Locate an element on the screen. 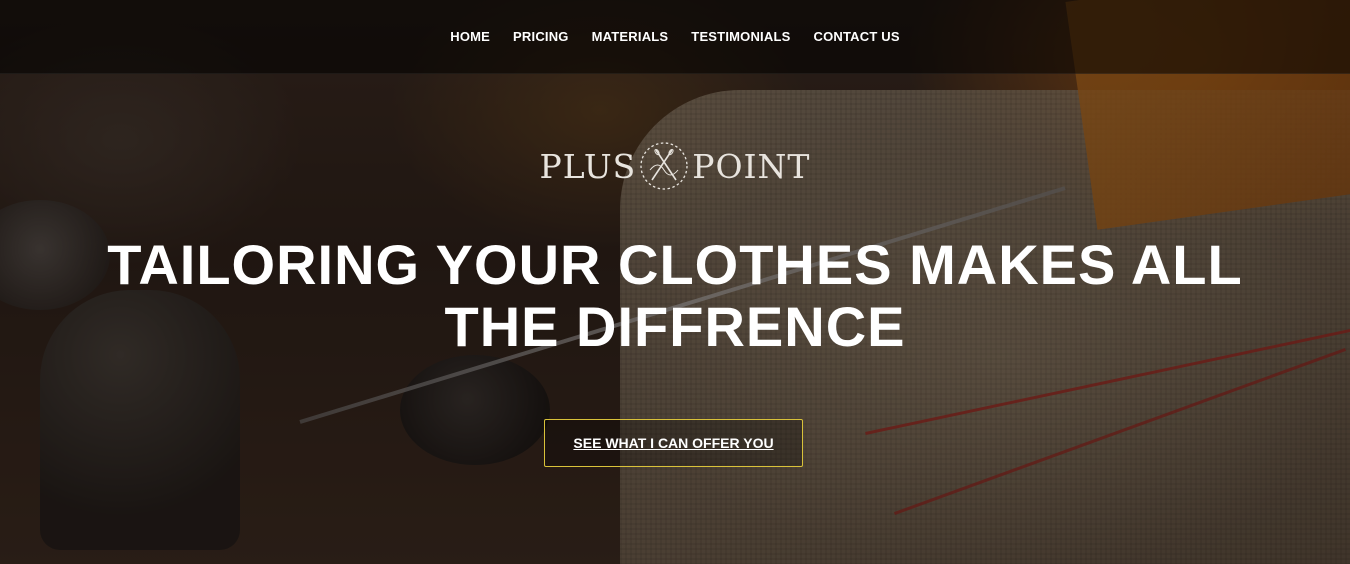 Image resolution: width=1350 pixels, height=564 pixels. nav-link-testimonials: TESTIMONIALS is located at coordinates (741, 36).